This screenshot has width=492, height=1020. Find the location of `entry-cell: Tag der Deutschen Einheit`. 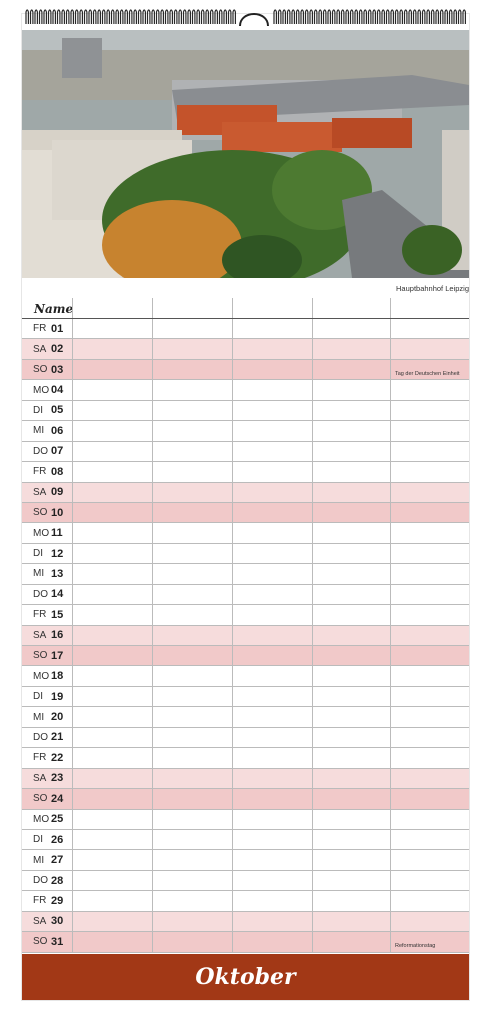

entry-cell: Tag der Deutschen Einheit is located at coordinates (429, 369).